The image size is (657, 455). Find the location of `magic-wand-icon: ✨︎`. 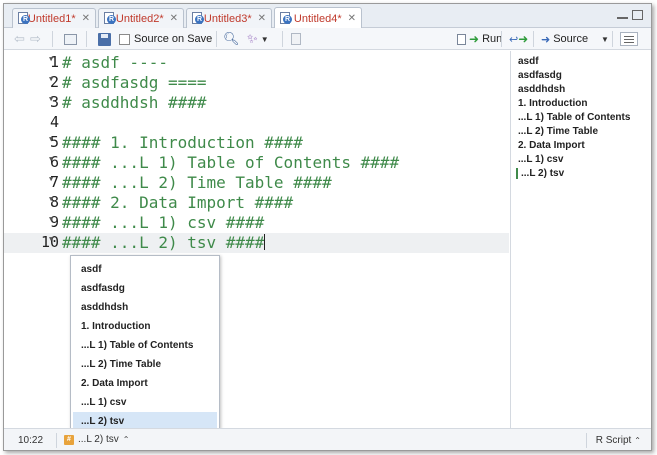

magic-wand-icon: ✨︎ is located at coordinates (252, 38).